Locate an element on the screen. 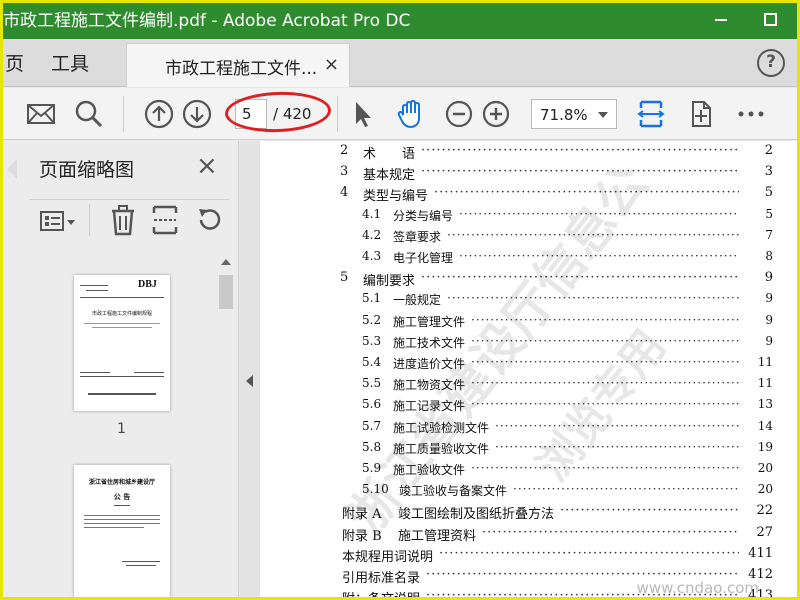 This screenshot has height=600, width=800. hand-tool-icon is located at coordinates (411, 114).